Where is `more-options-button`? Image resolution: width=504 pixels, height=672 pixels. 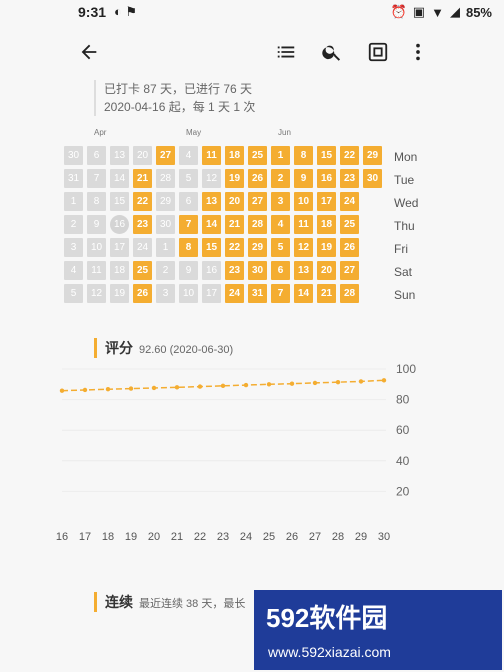 more-options-button is located at coordinates (418, 52).